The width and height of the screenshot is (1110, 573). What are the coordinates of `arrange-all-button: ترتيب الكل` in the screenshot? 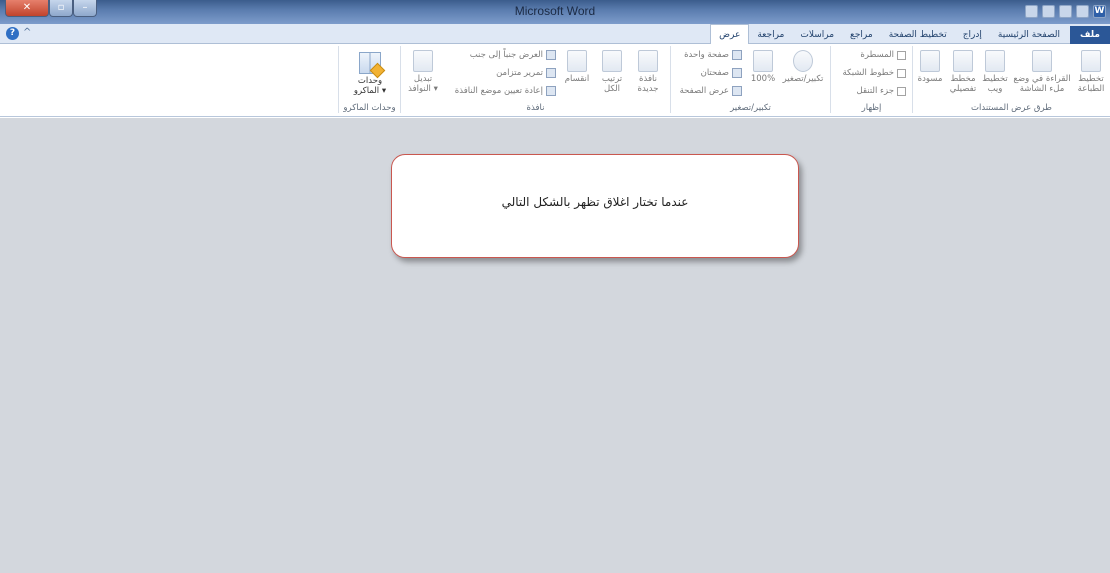 It's located at (612, 72).